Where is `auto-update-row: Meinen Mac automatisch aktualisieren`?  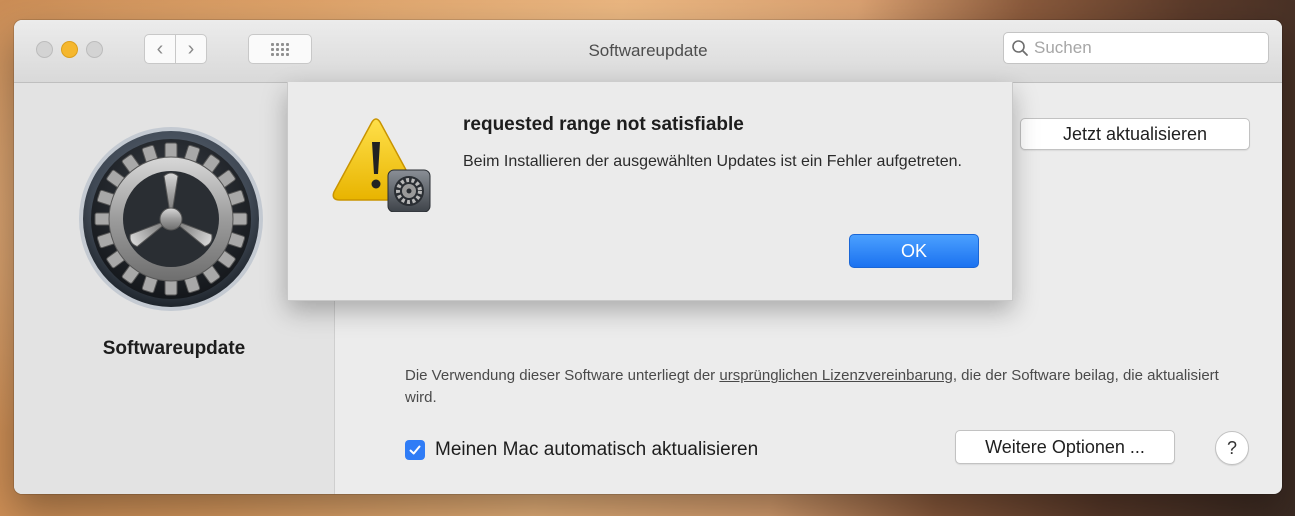
auto-update-row: Meinen Mac automatisch aktualisieren is located at coordinates (581, 450).